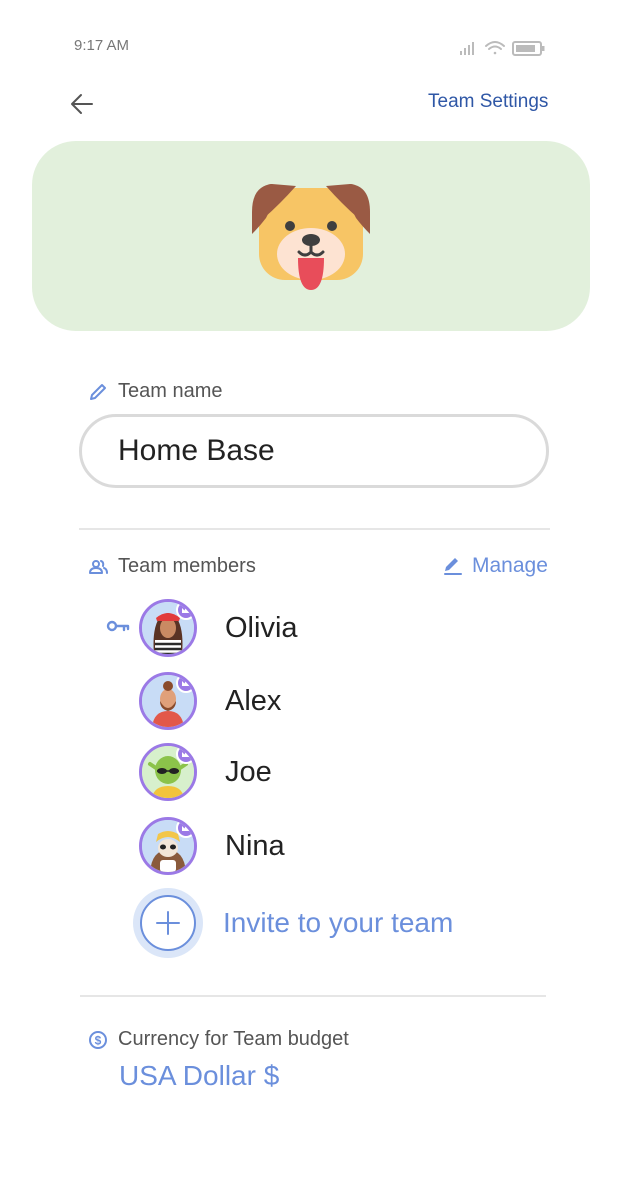  Describe the element at coordinates (510, 565) in the screenshot. I see `manage-label: Manage` at that location.